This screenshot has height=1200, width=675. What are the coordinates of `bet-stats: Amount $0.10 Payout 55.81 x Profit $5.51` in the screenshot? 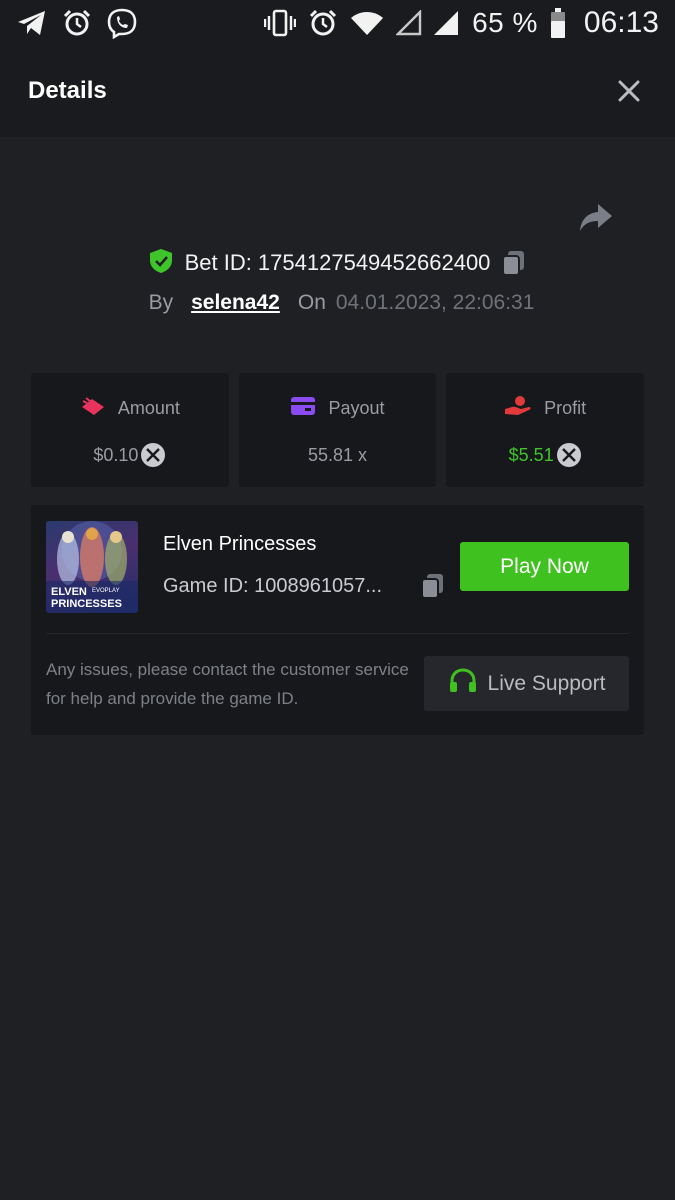 It's located at (338, 430).